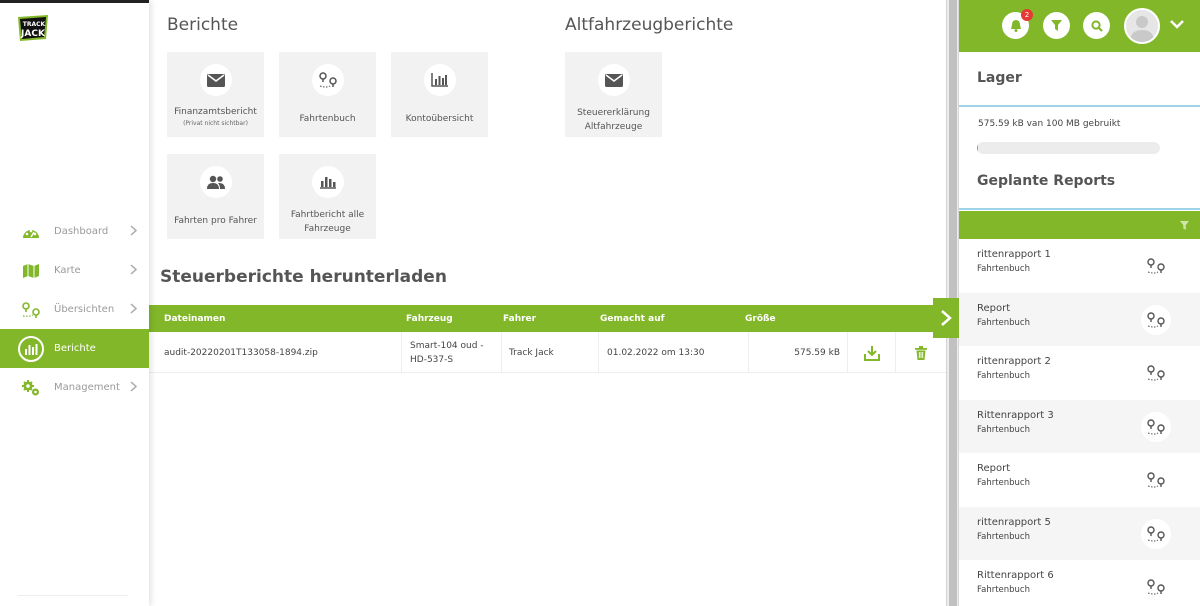 Image resolution: width=1200 pixels, height=606 pixels. What do you see at coordinates (195, 319) in the screenshot?
I see `column-header-file: Dateinamen` at bounding box center [195, 319].